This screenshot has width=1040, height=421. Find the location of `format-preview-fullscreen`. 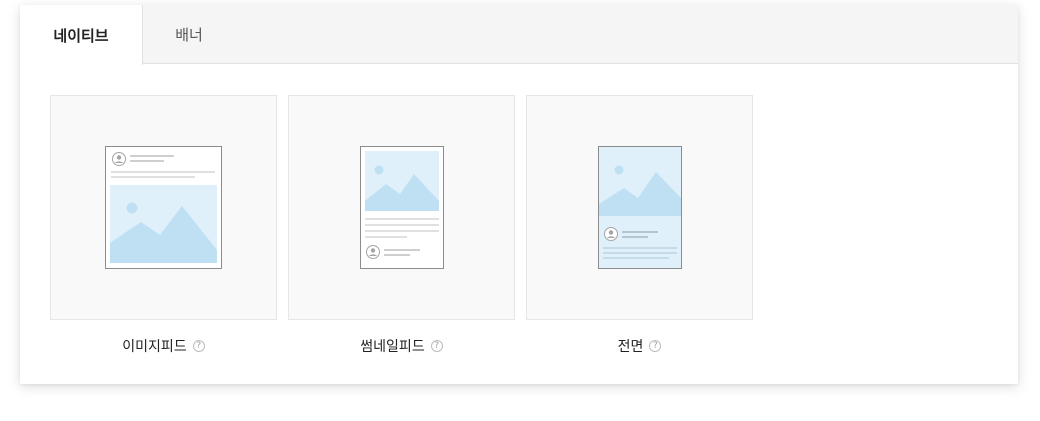

format-preview-fullscreen is located at coordinates (639, 207).